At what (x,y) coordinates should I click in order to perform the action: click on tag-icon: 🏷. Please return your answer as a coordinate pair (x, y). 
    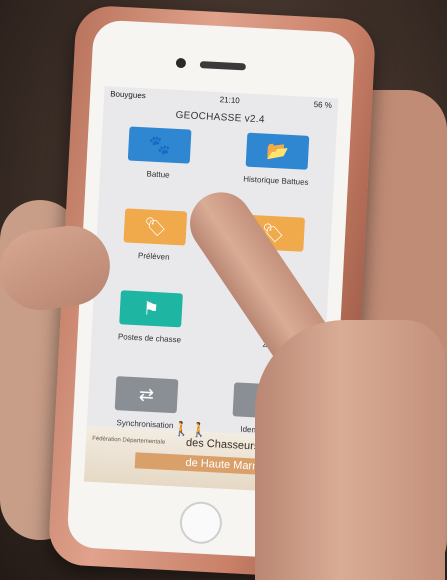
    Looking at the image, I should click on (155, 227).